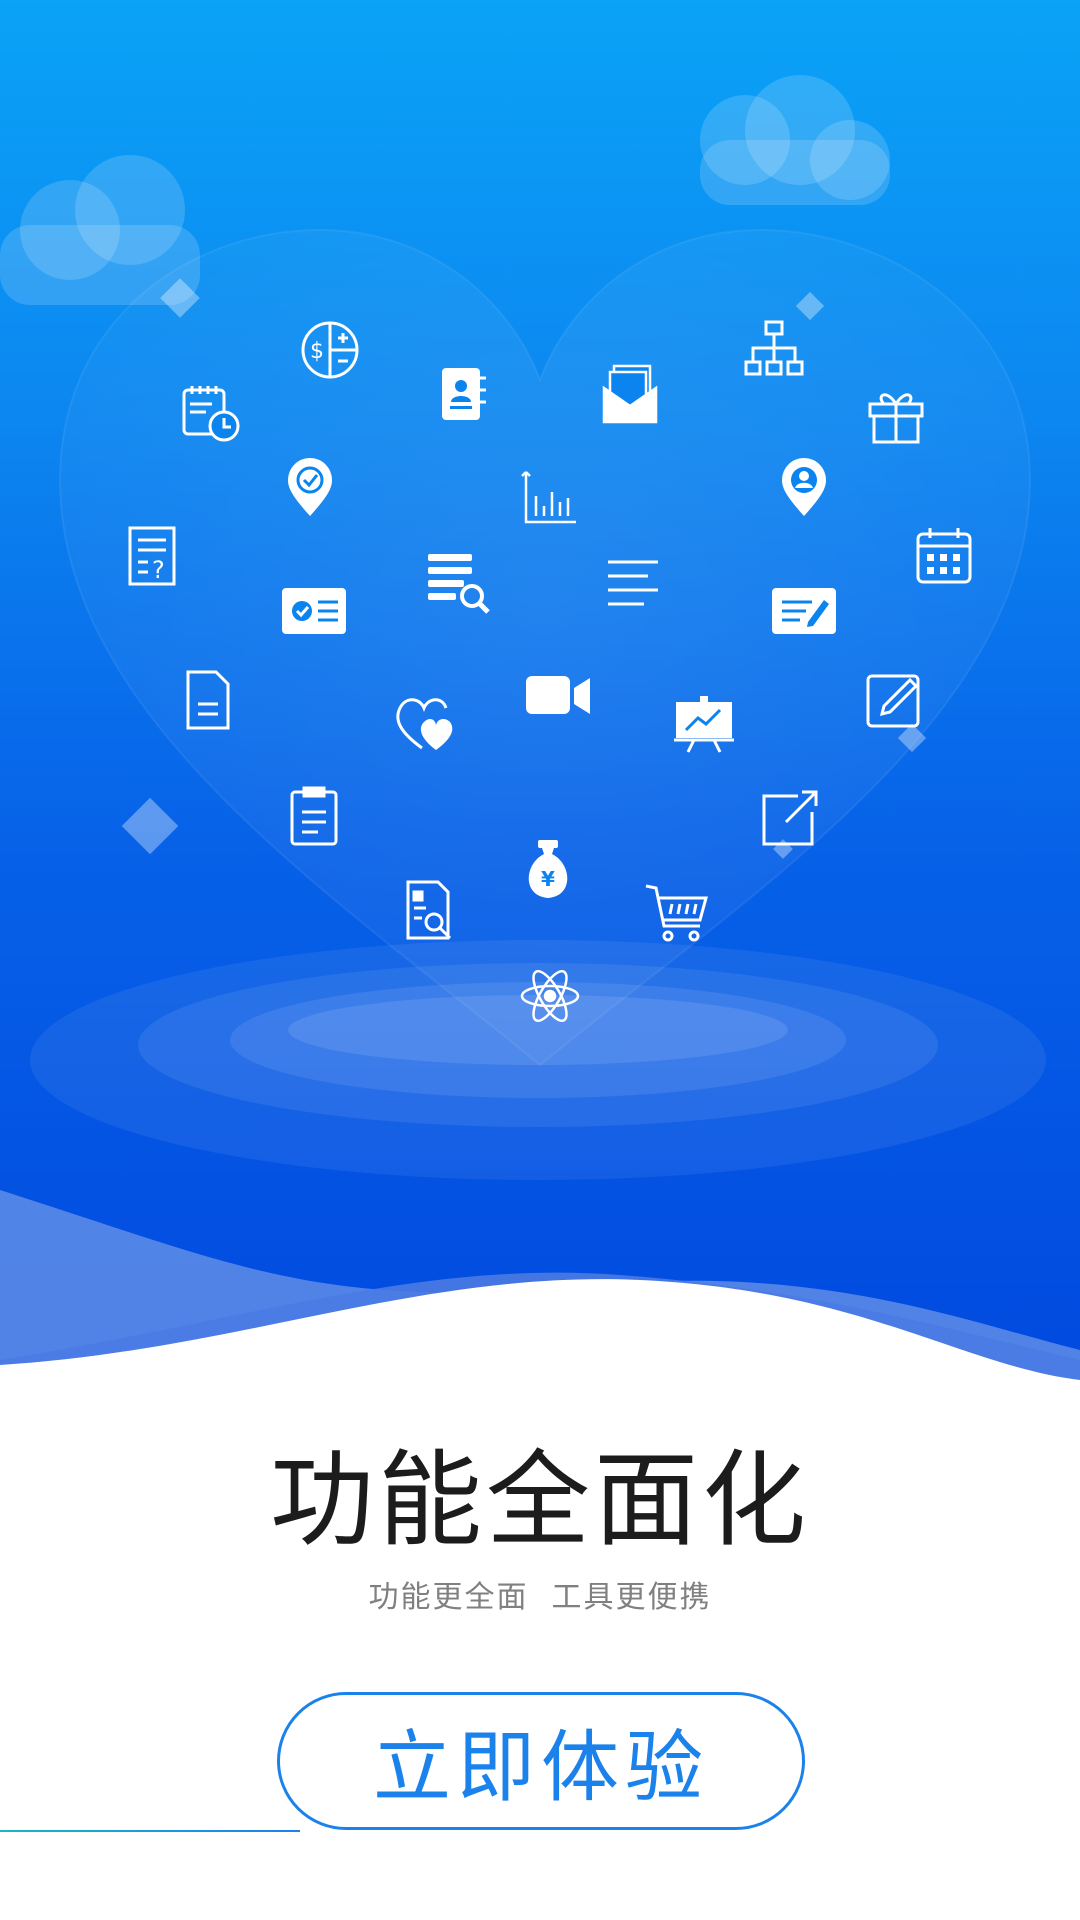 The image size is (1080, 1920). Describe the element at coordinates (540, 1768) in the screenshot. I see `try-now-button-label: 立即体验` at that location.